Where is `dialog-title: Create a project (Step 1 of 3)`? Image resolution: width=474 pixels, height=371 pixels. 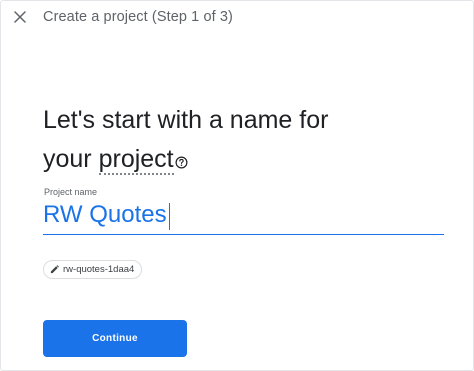 dialog-title: Create a project (Step 1 of 3) is located at coordinates (138, 17).